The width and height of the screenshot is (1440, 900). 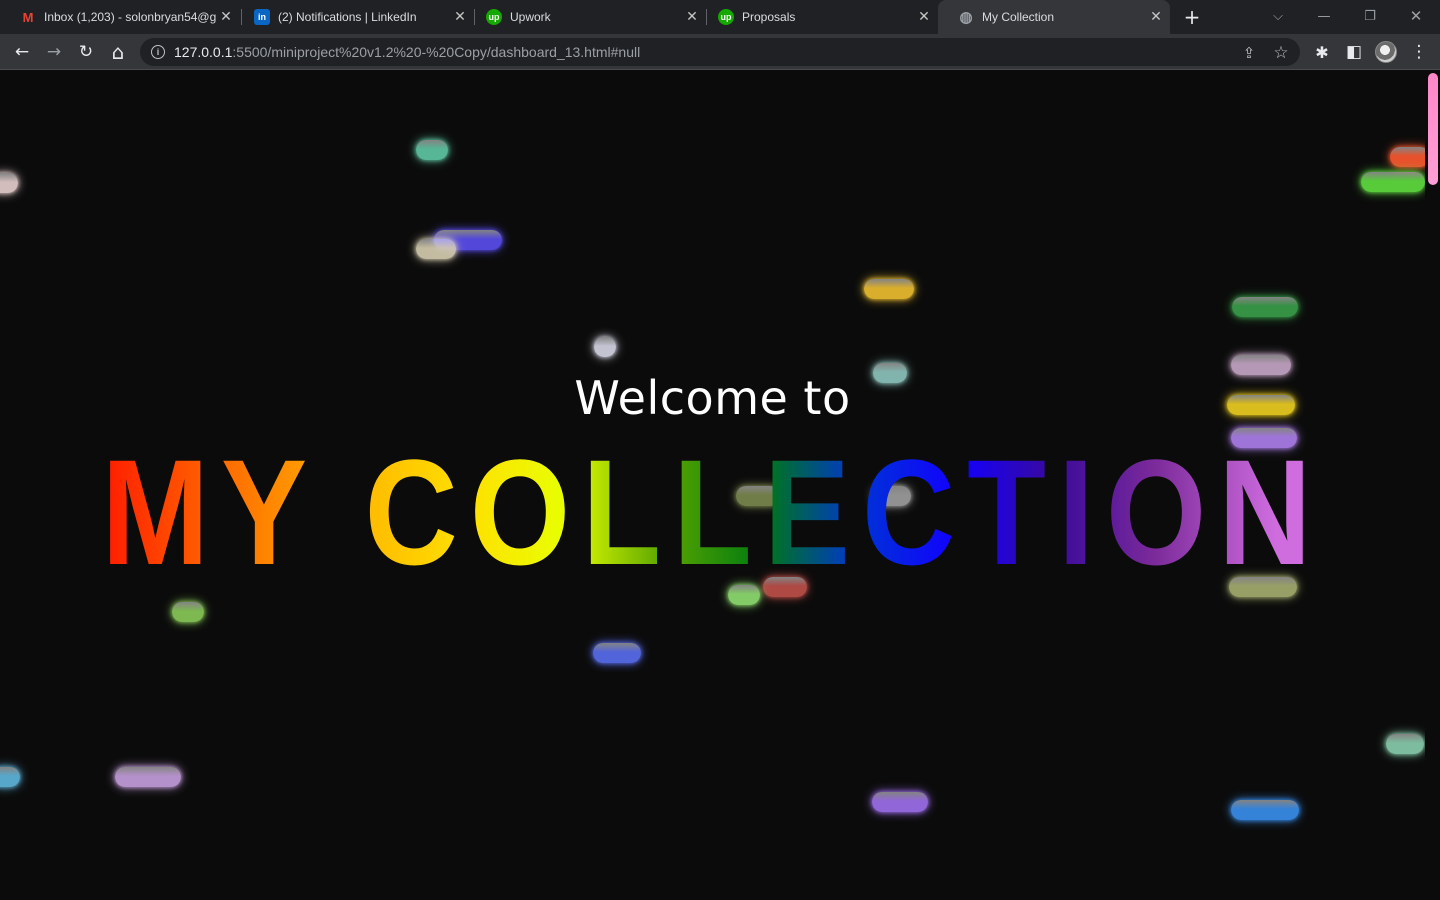 I want to click on tab-title: Upwork, so click(x=530, y=17).